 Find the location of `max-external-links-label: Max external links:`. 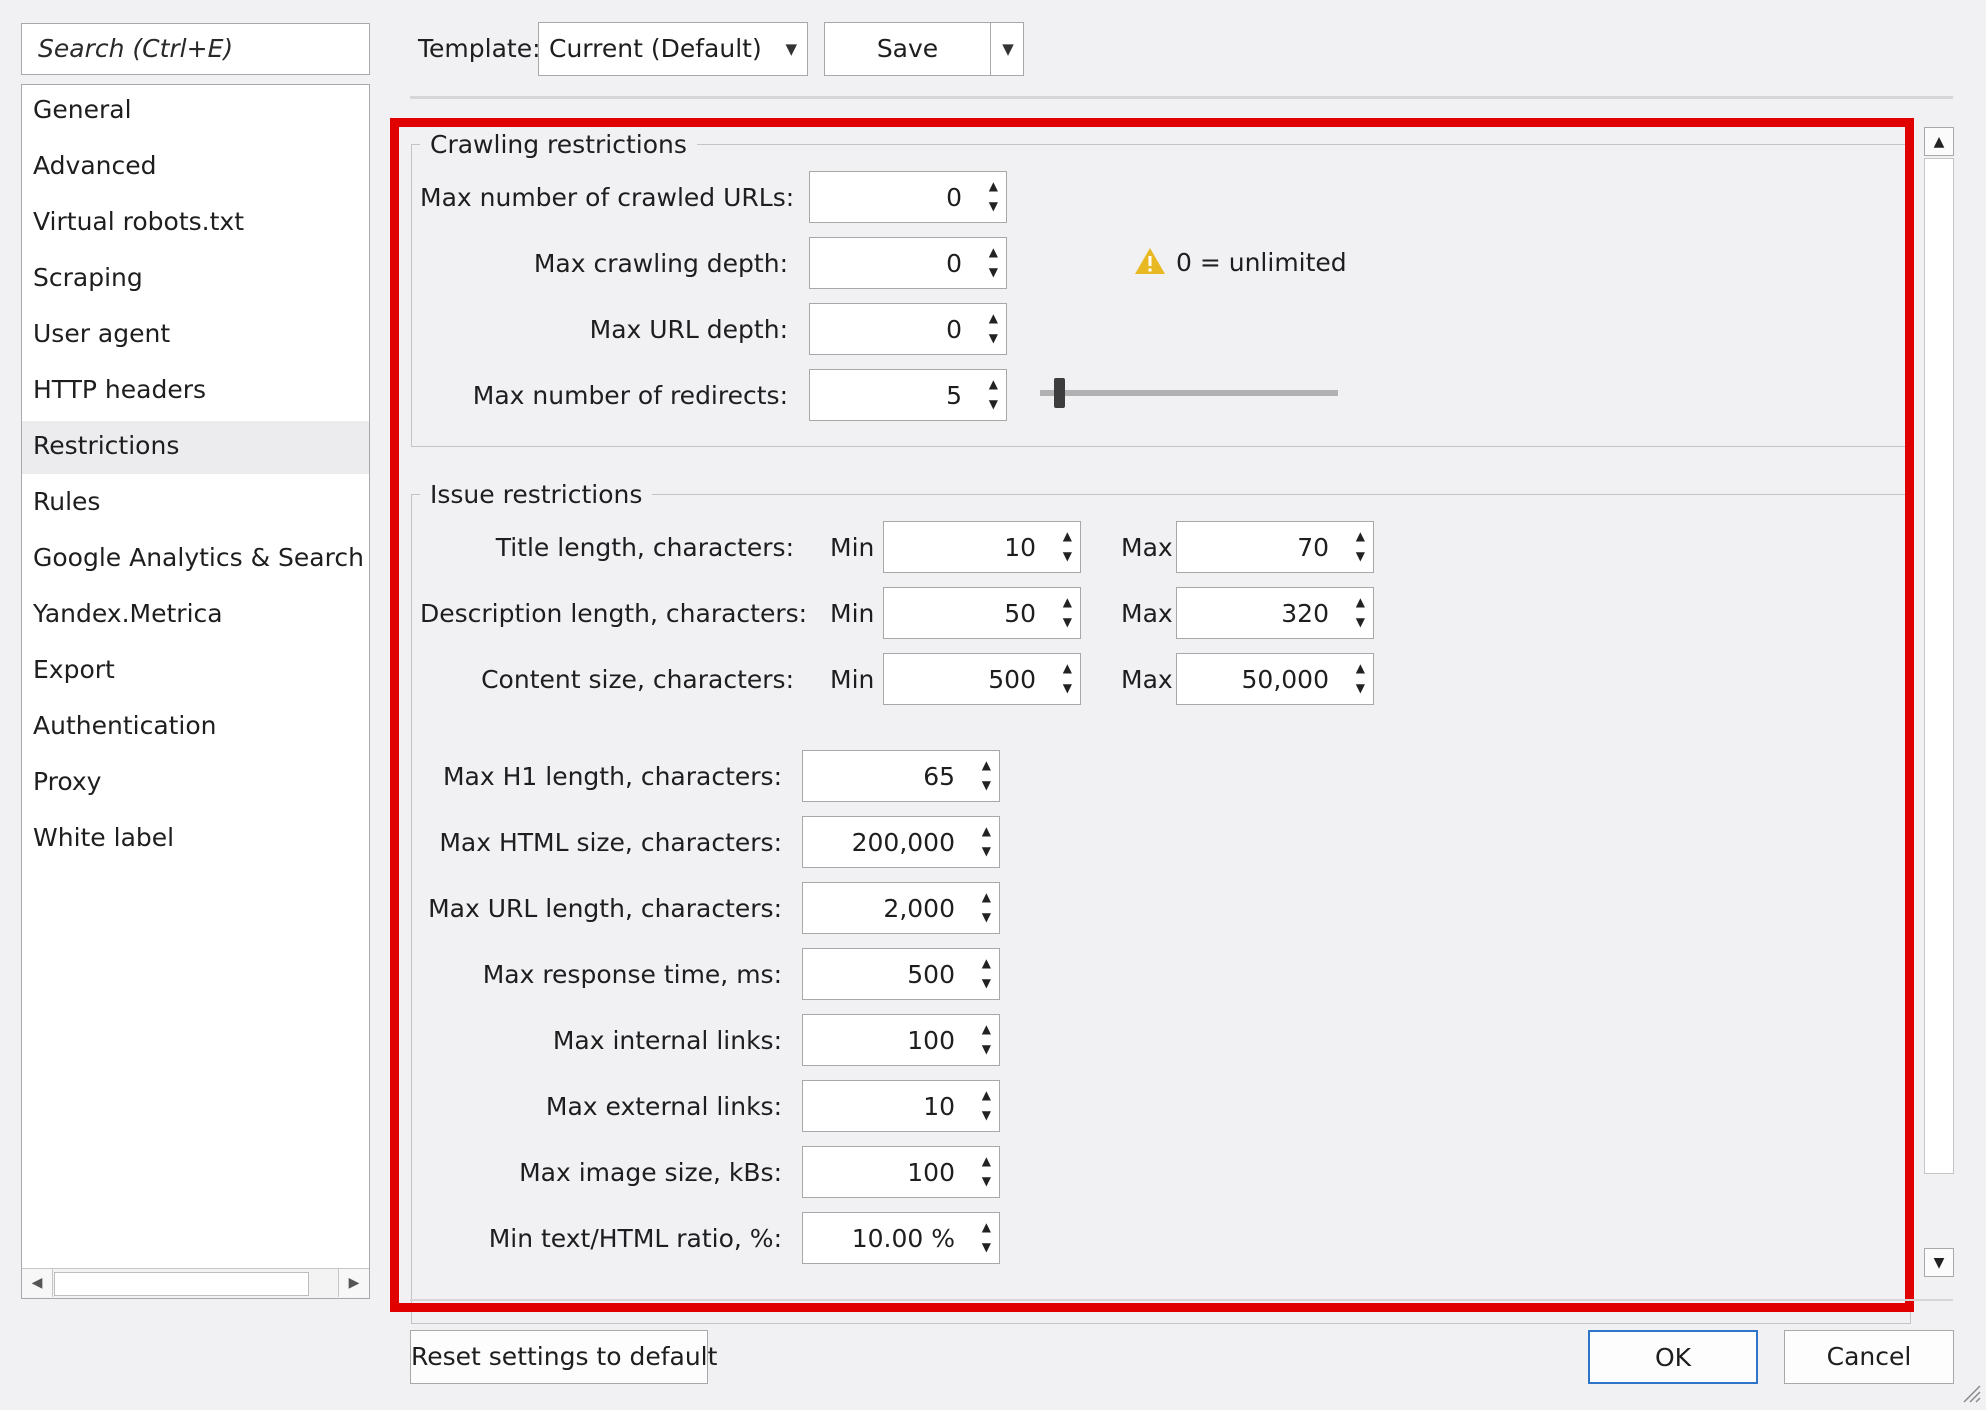

max-external-links-label: Max external links: is located at coordinates (663, 1106).